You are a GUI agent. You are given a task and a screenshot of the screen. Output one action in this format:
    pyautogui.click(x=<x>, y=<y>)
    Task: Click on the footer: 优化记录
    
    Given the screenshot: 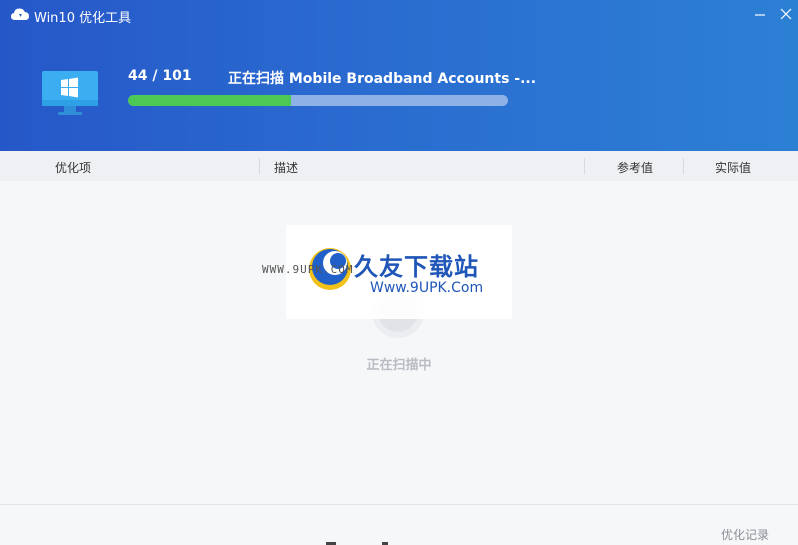 What is the action you would take?
    pyautogui.click(x=399, y=524)
    